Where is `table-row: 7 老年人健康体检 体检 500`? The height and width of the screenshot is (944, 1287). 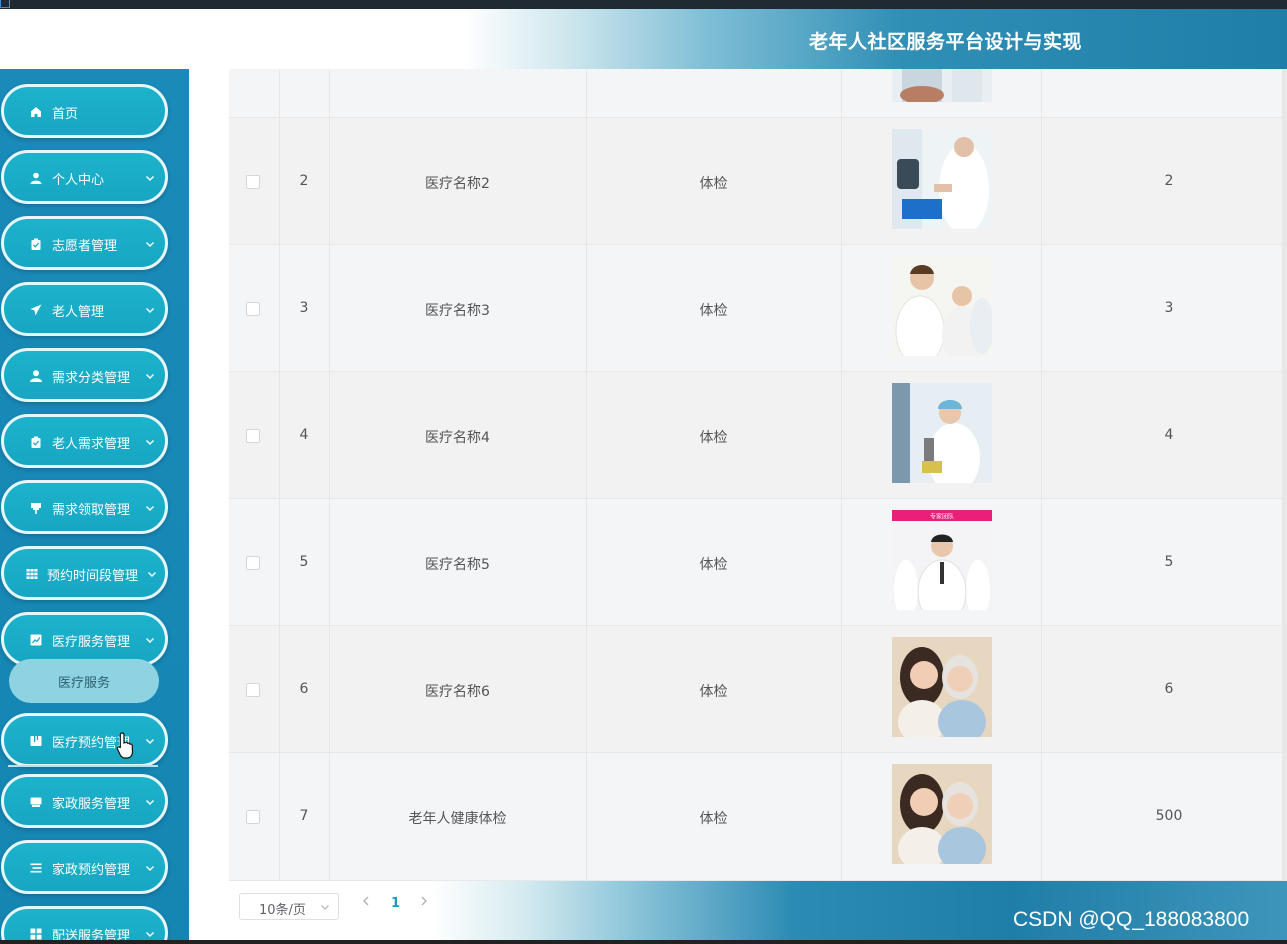
table-row: 7 老年人健康体检 体检 500 is located at coordinates (758, 817).